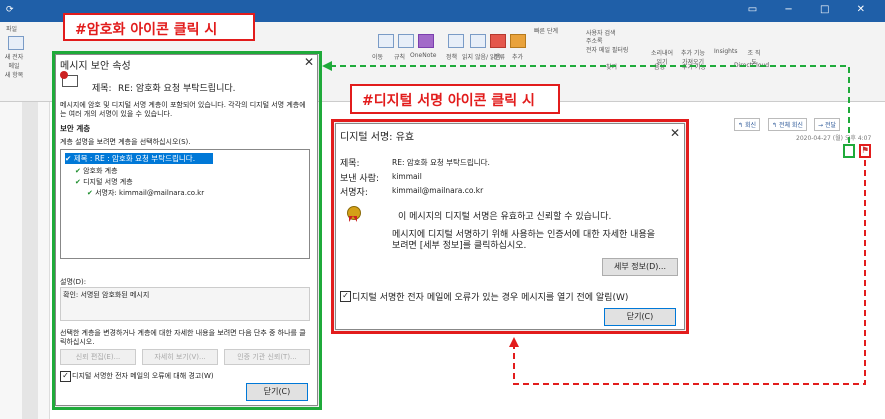 Image resolution: width=885 pixels, height=419 pixels. I want to click on green-arrow-head, so click(327, 66).